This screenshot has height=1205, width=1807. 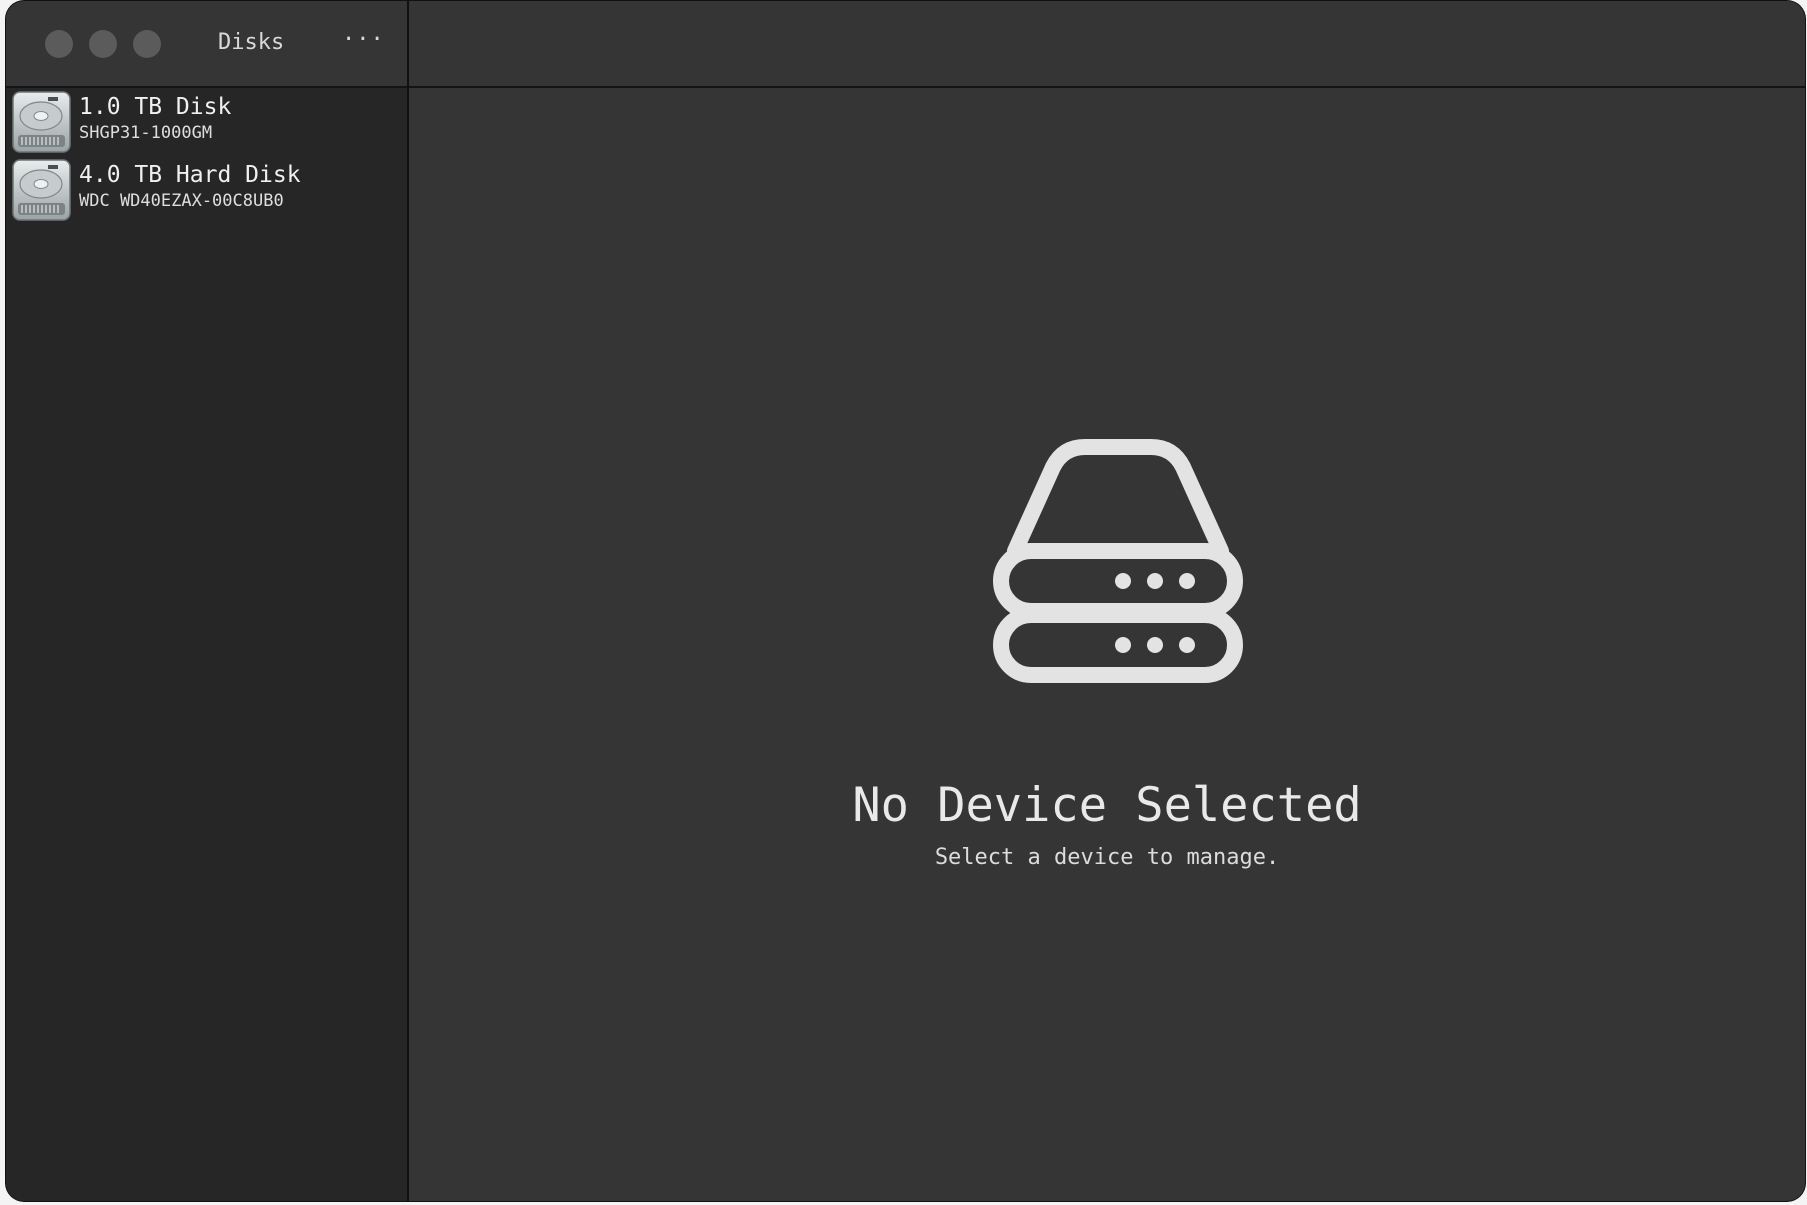 I want to click on minimize-button, so click(x=103, y=44).